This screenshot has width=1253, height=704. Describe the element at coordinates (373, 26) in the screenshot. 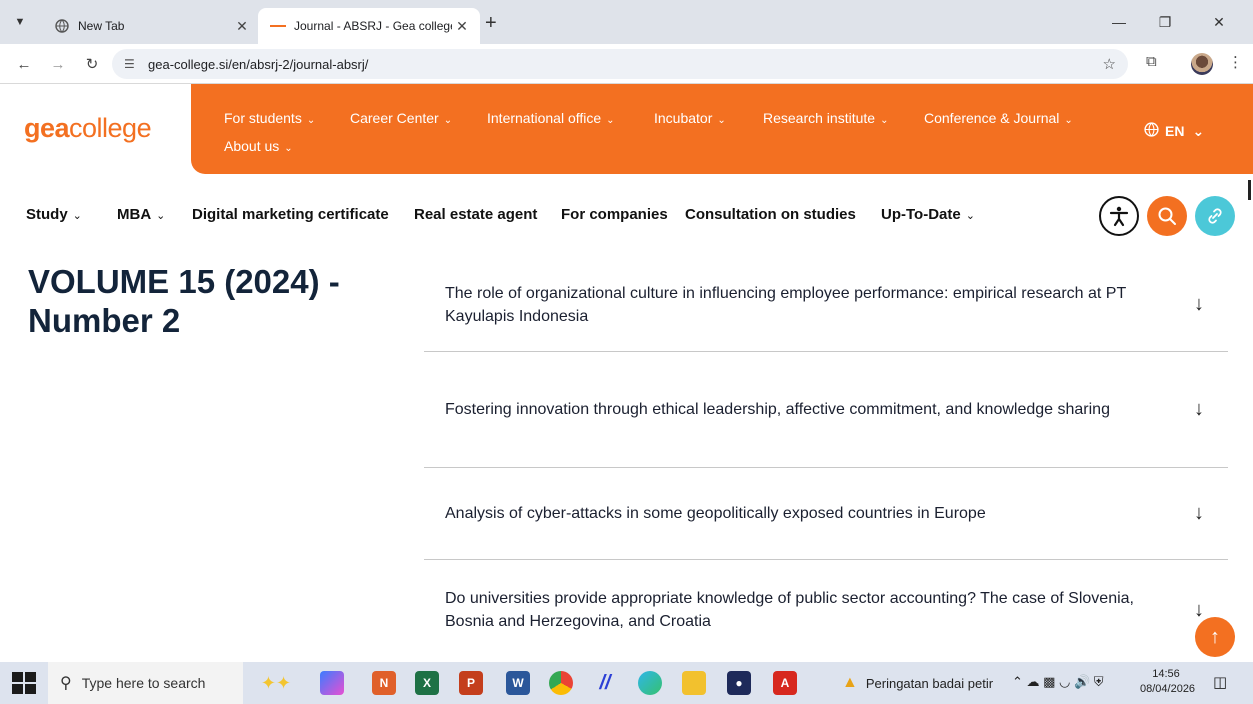

I see `tab-title: Journal - ABSRJ - Gea college` at that location.